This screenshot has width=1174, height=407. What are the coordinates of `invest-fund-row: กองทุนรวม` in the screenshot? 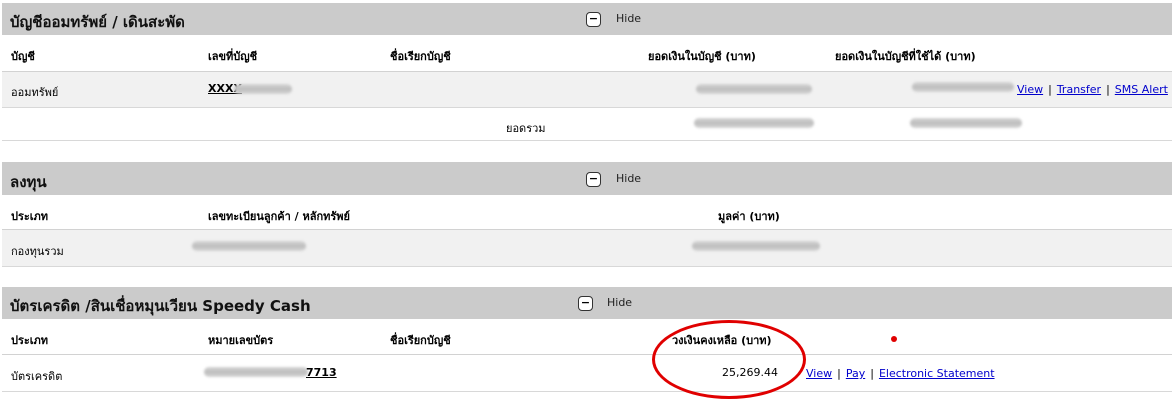 It's located at (587, 248).